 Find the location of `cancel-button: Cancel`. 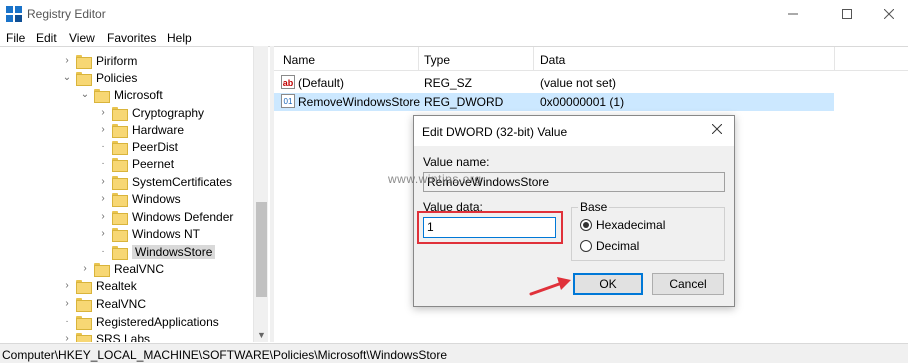

cancel-button: Cancel is located at coordinates (688, 284).